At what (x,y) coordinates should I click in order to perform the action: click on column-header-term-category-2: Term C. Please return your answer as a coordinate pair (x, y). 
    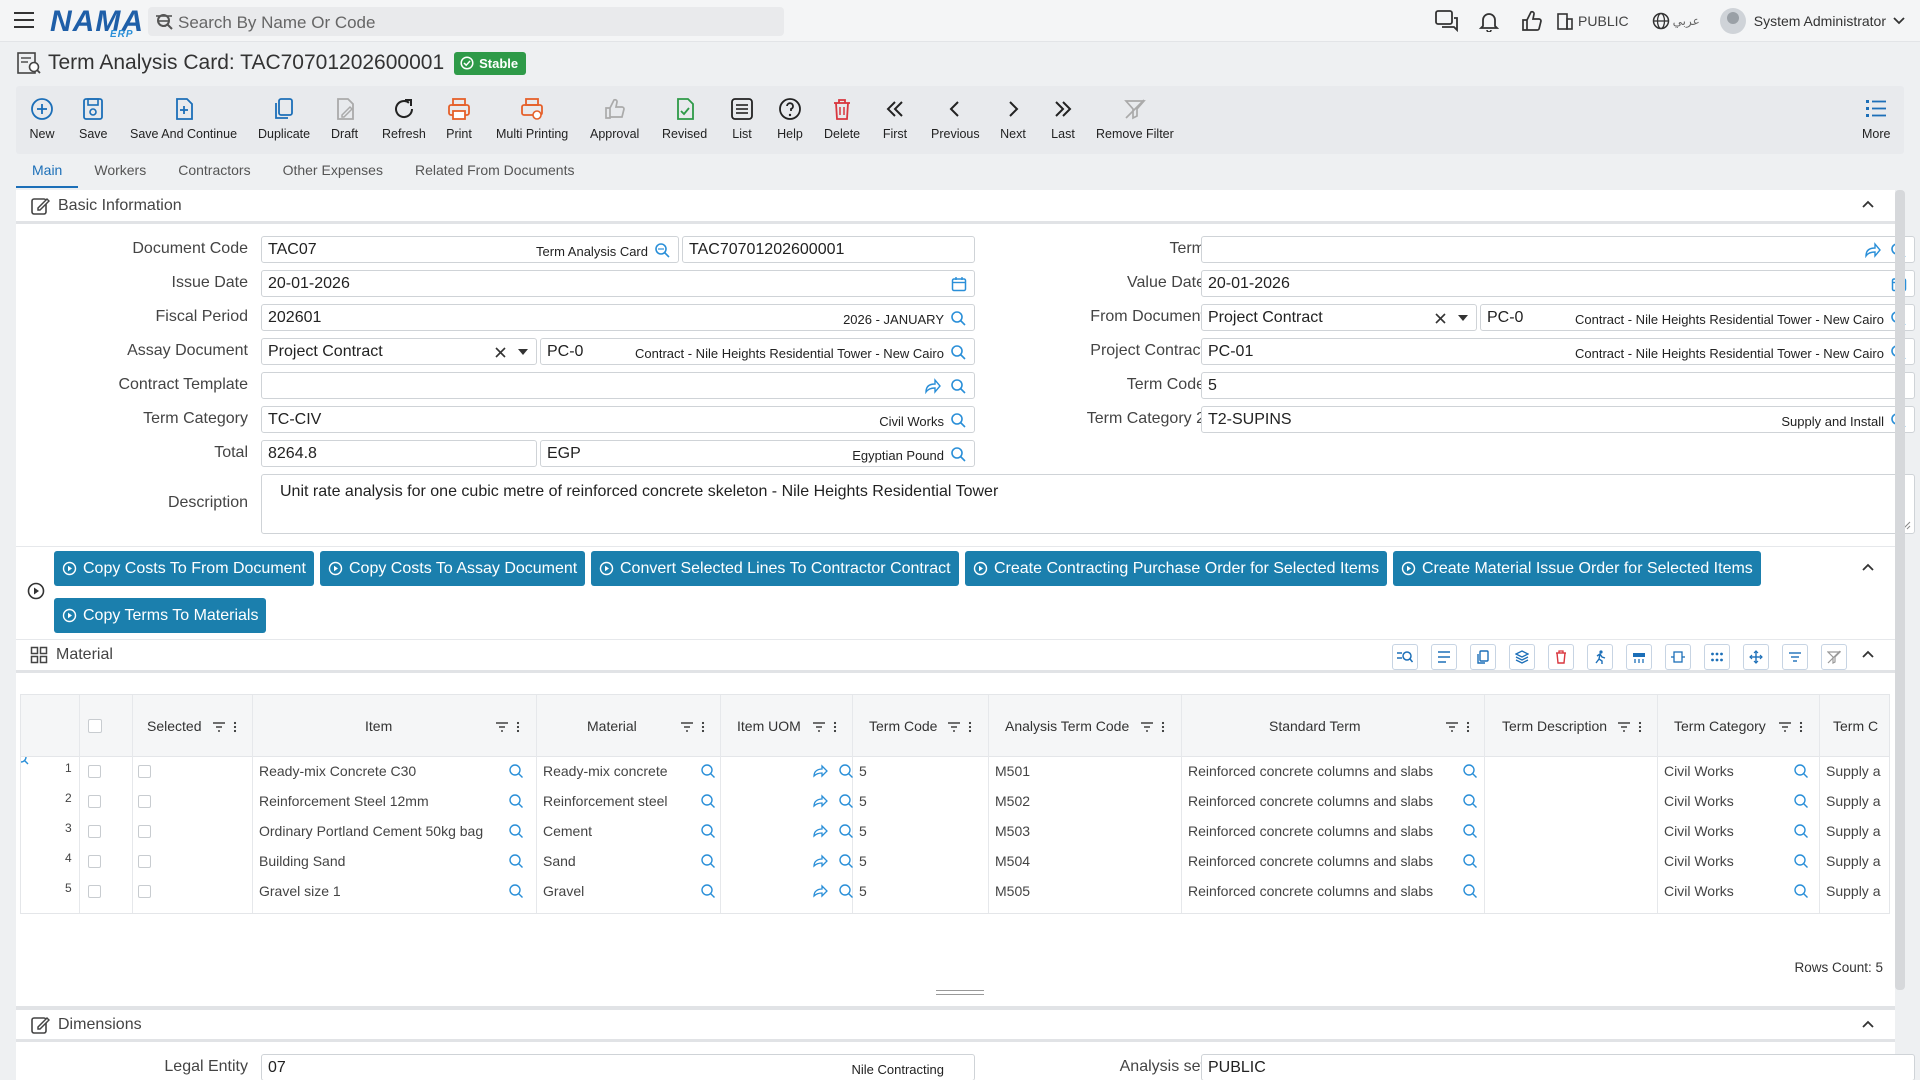
    Looking at the image, I should click on (1855, 726).